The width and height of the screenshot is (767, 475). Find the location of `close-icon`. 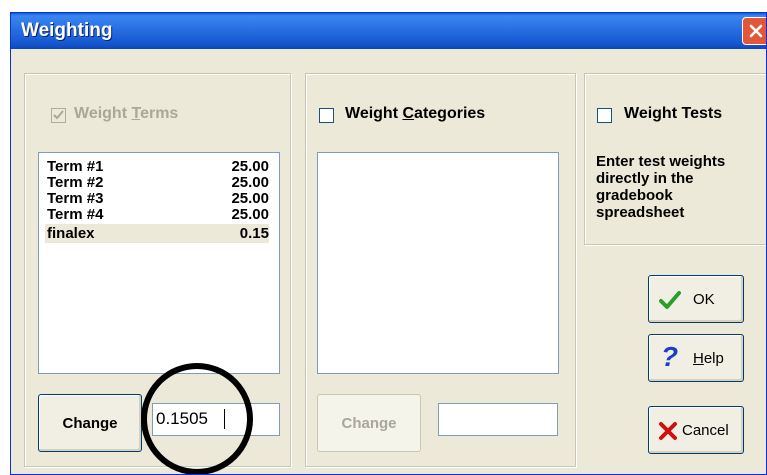

close-icon is located at coordinates (756, 31).